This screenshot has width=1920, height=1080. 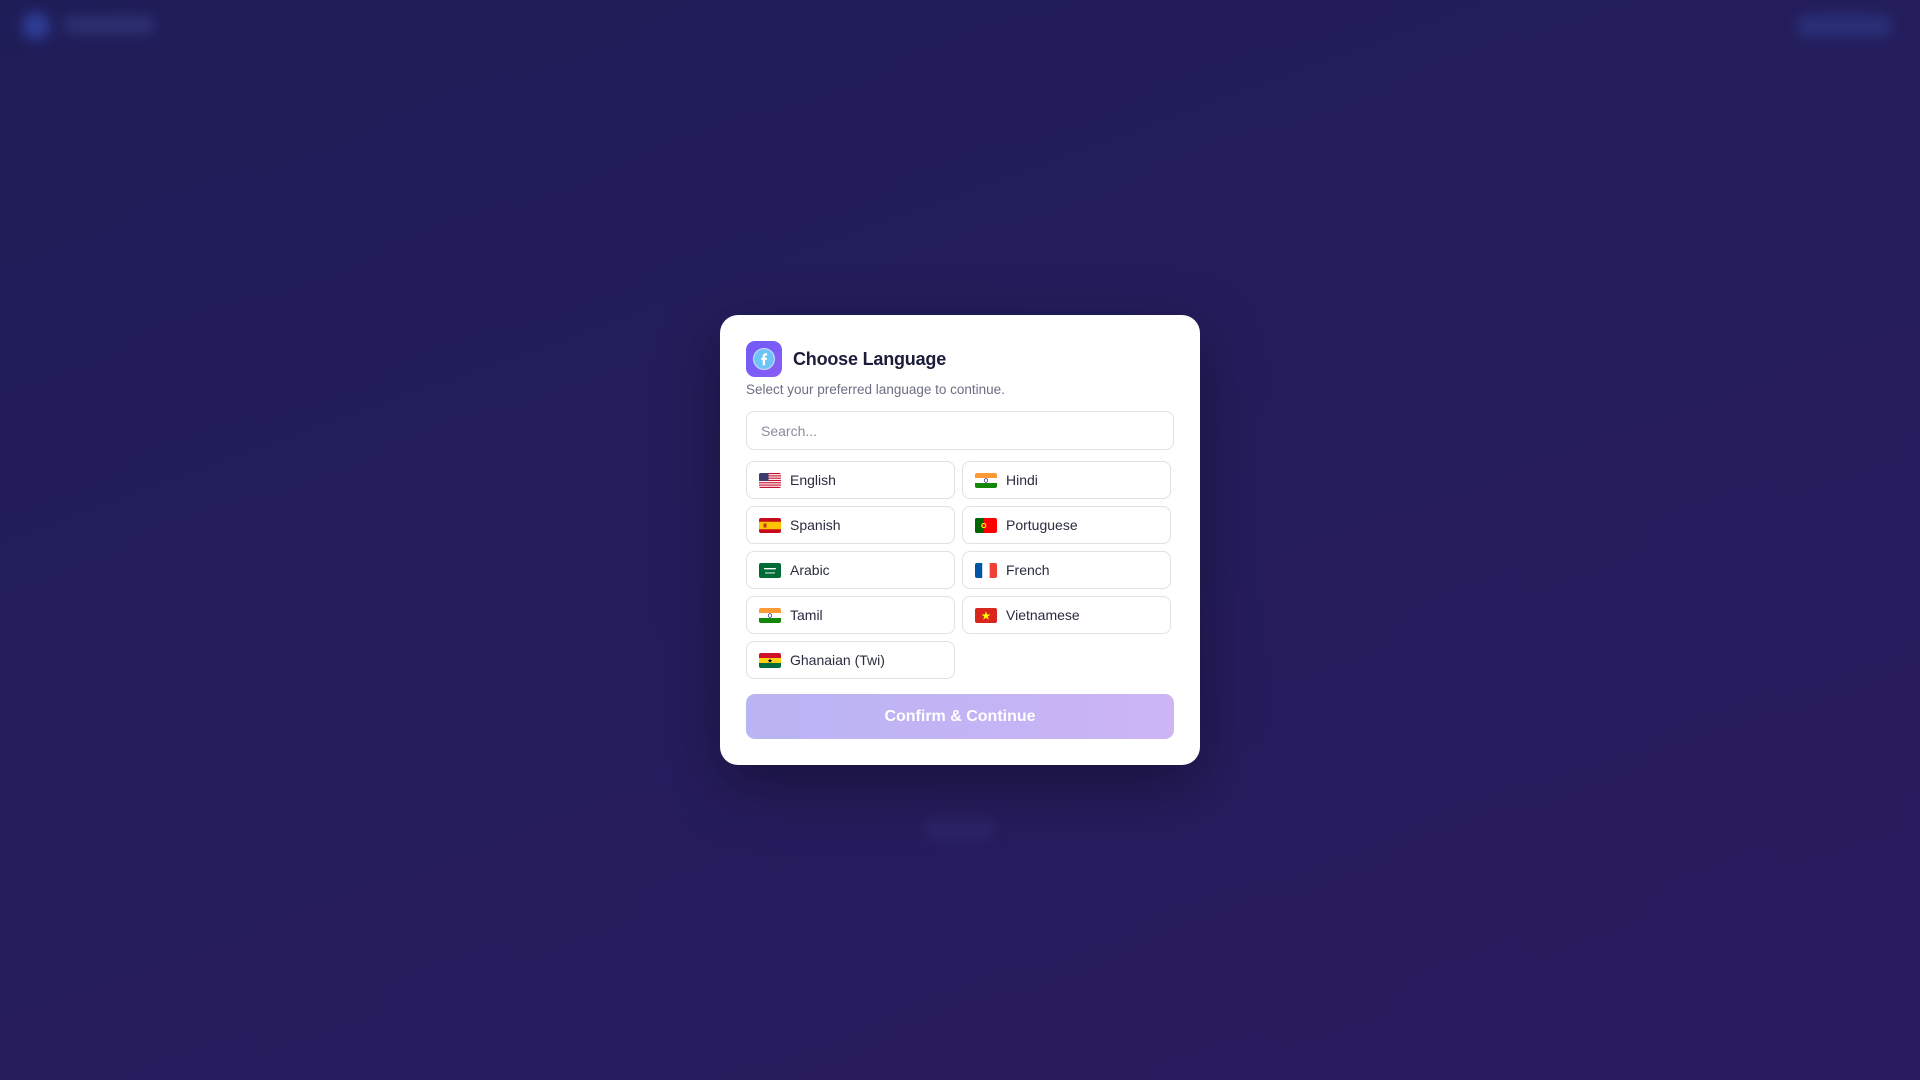 What do you see at coordinates (1844, 26) in the screenshot?
I see `background-header-action` at bounding box center [1844, 26].